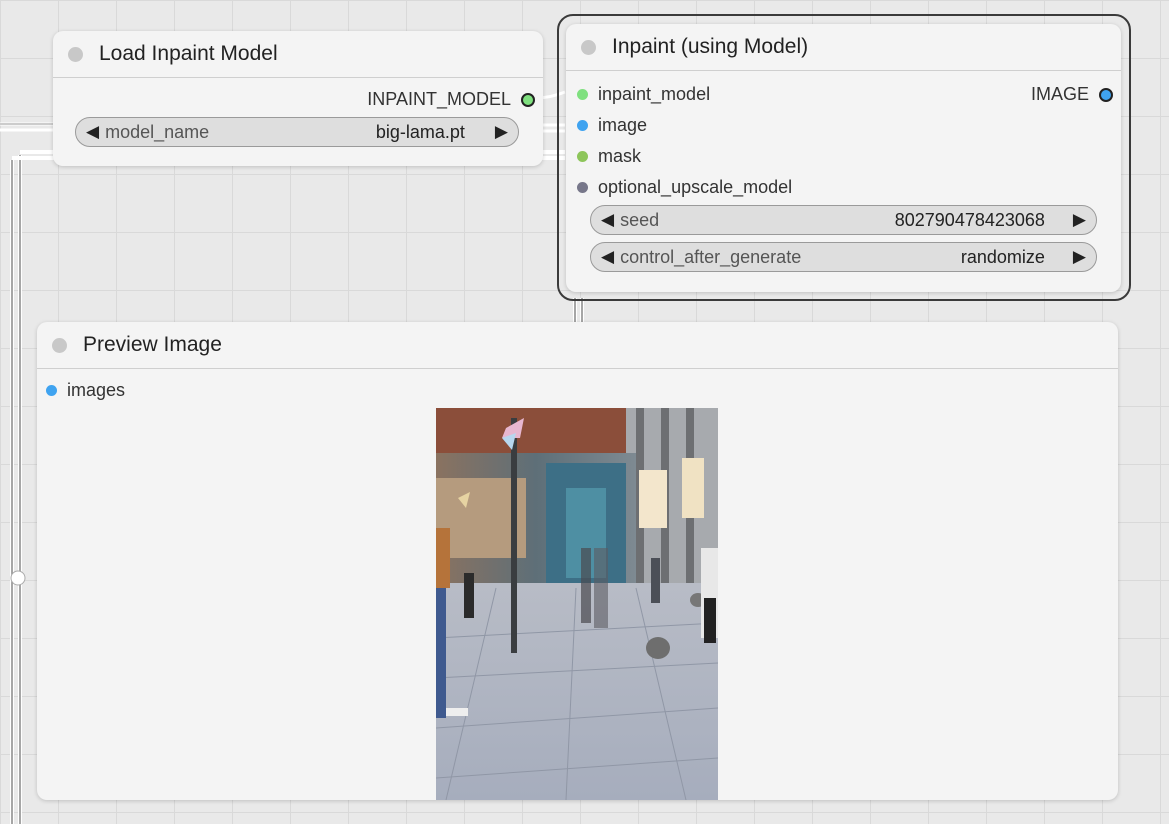 The height and width of the screenshot is (824, 1169). Describe the element at coordinates (1059, 94) in the screenshot. I see `output-label: IMAGE` at that location.